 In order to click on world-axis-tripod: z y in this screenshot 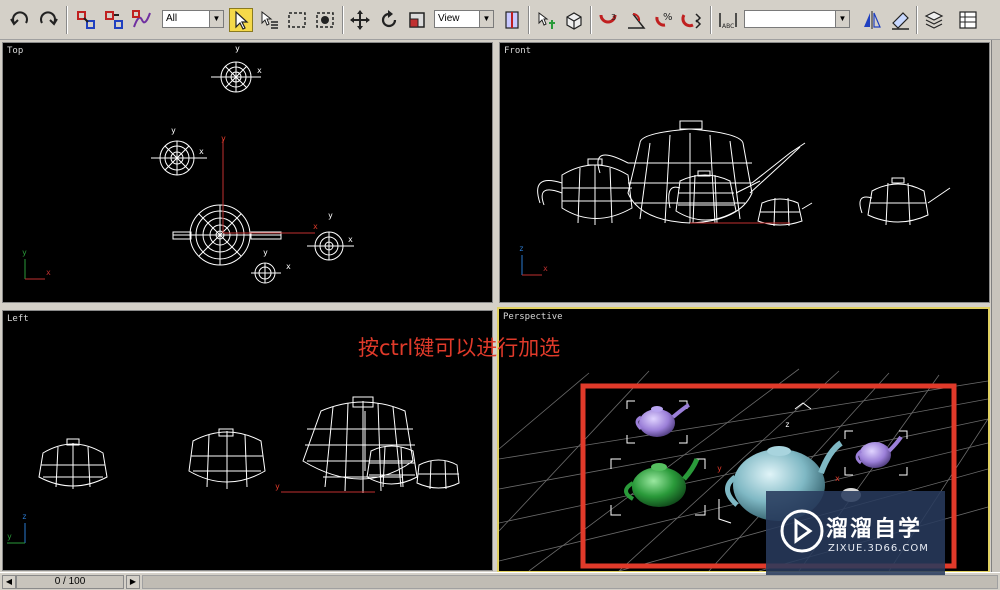, I will do `click(17, 528)`.